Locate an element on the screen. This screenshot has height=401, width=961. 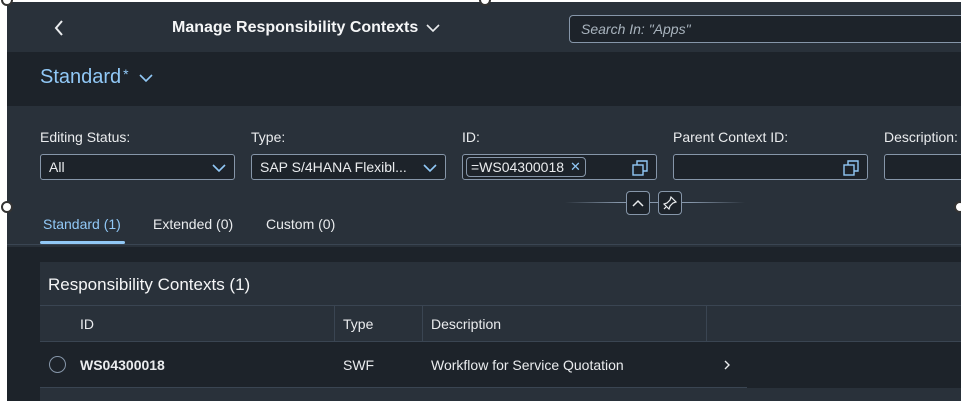
description-input is located at coordinates (922, 167).